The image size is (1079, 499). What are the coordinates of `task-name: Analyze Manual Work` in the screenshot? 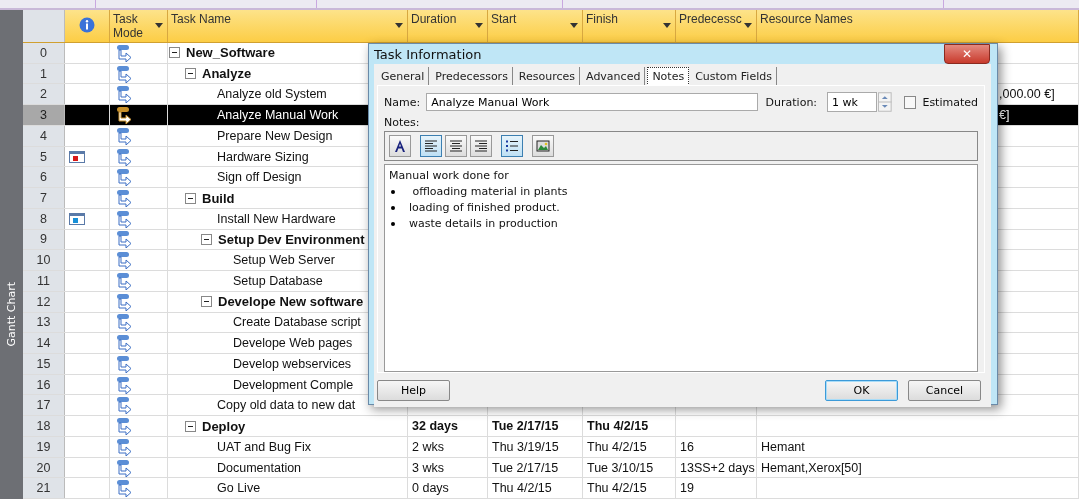 It's located at (278, 115).